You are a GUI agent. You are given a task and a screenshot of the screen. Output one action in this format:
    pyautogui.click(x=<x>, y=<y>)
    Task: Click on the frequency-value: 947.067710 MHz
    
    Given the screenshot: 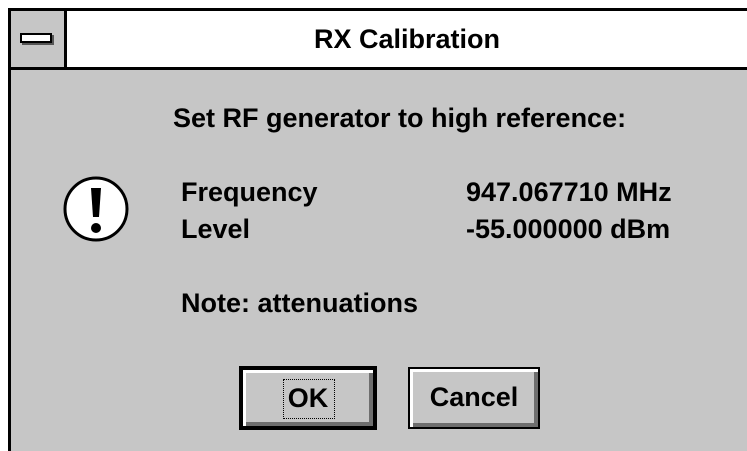 What is the action you would take?
    pyautogui.click(x=569, y=192)
    